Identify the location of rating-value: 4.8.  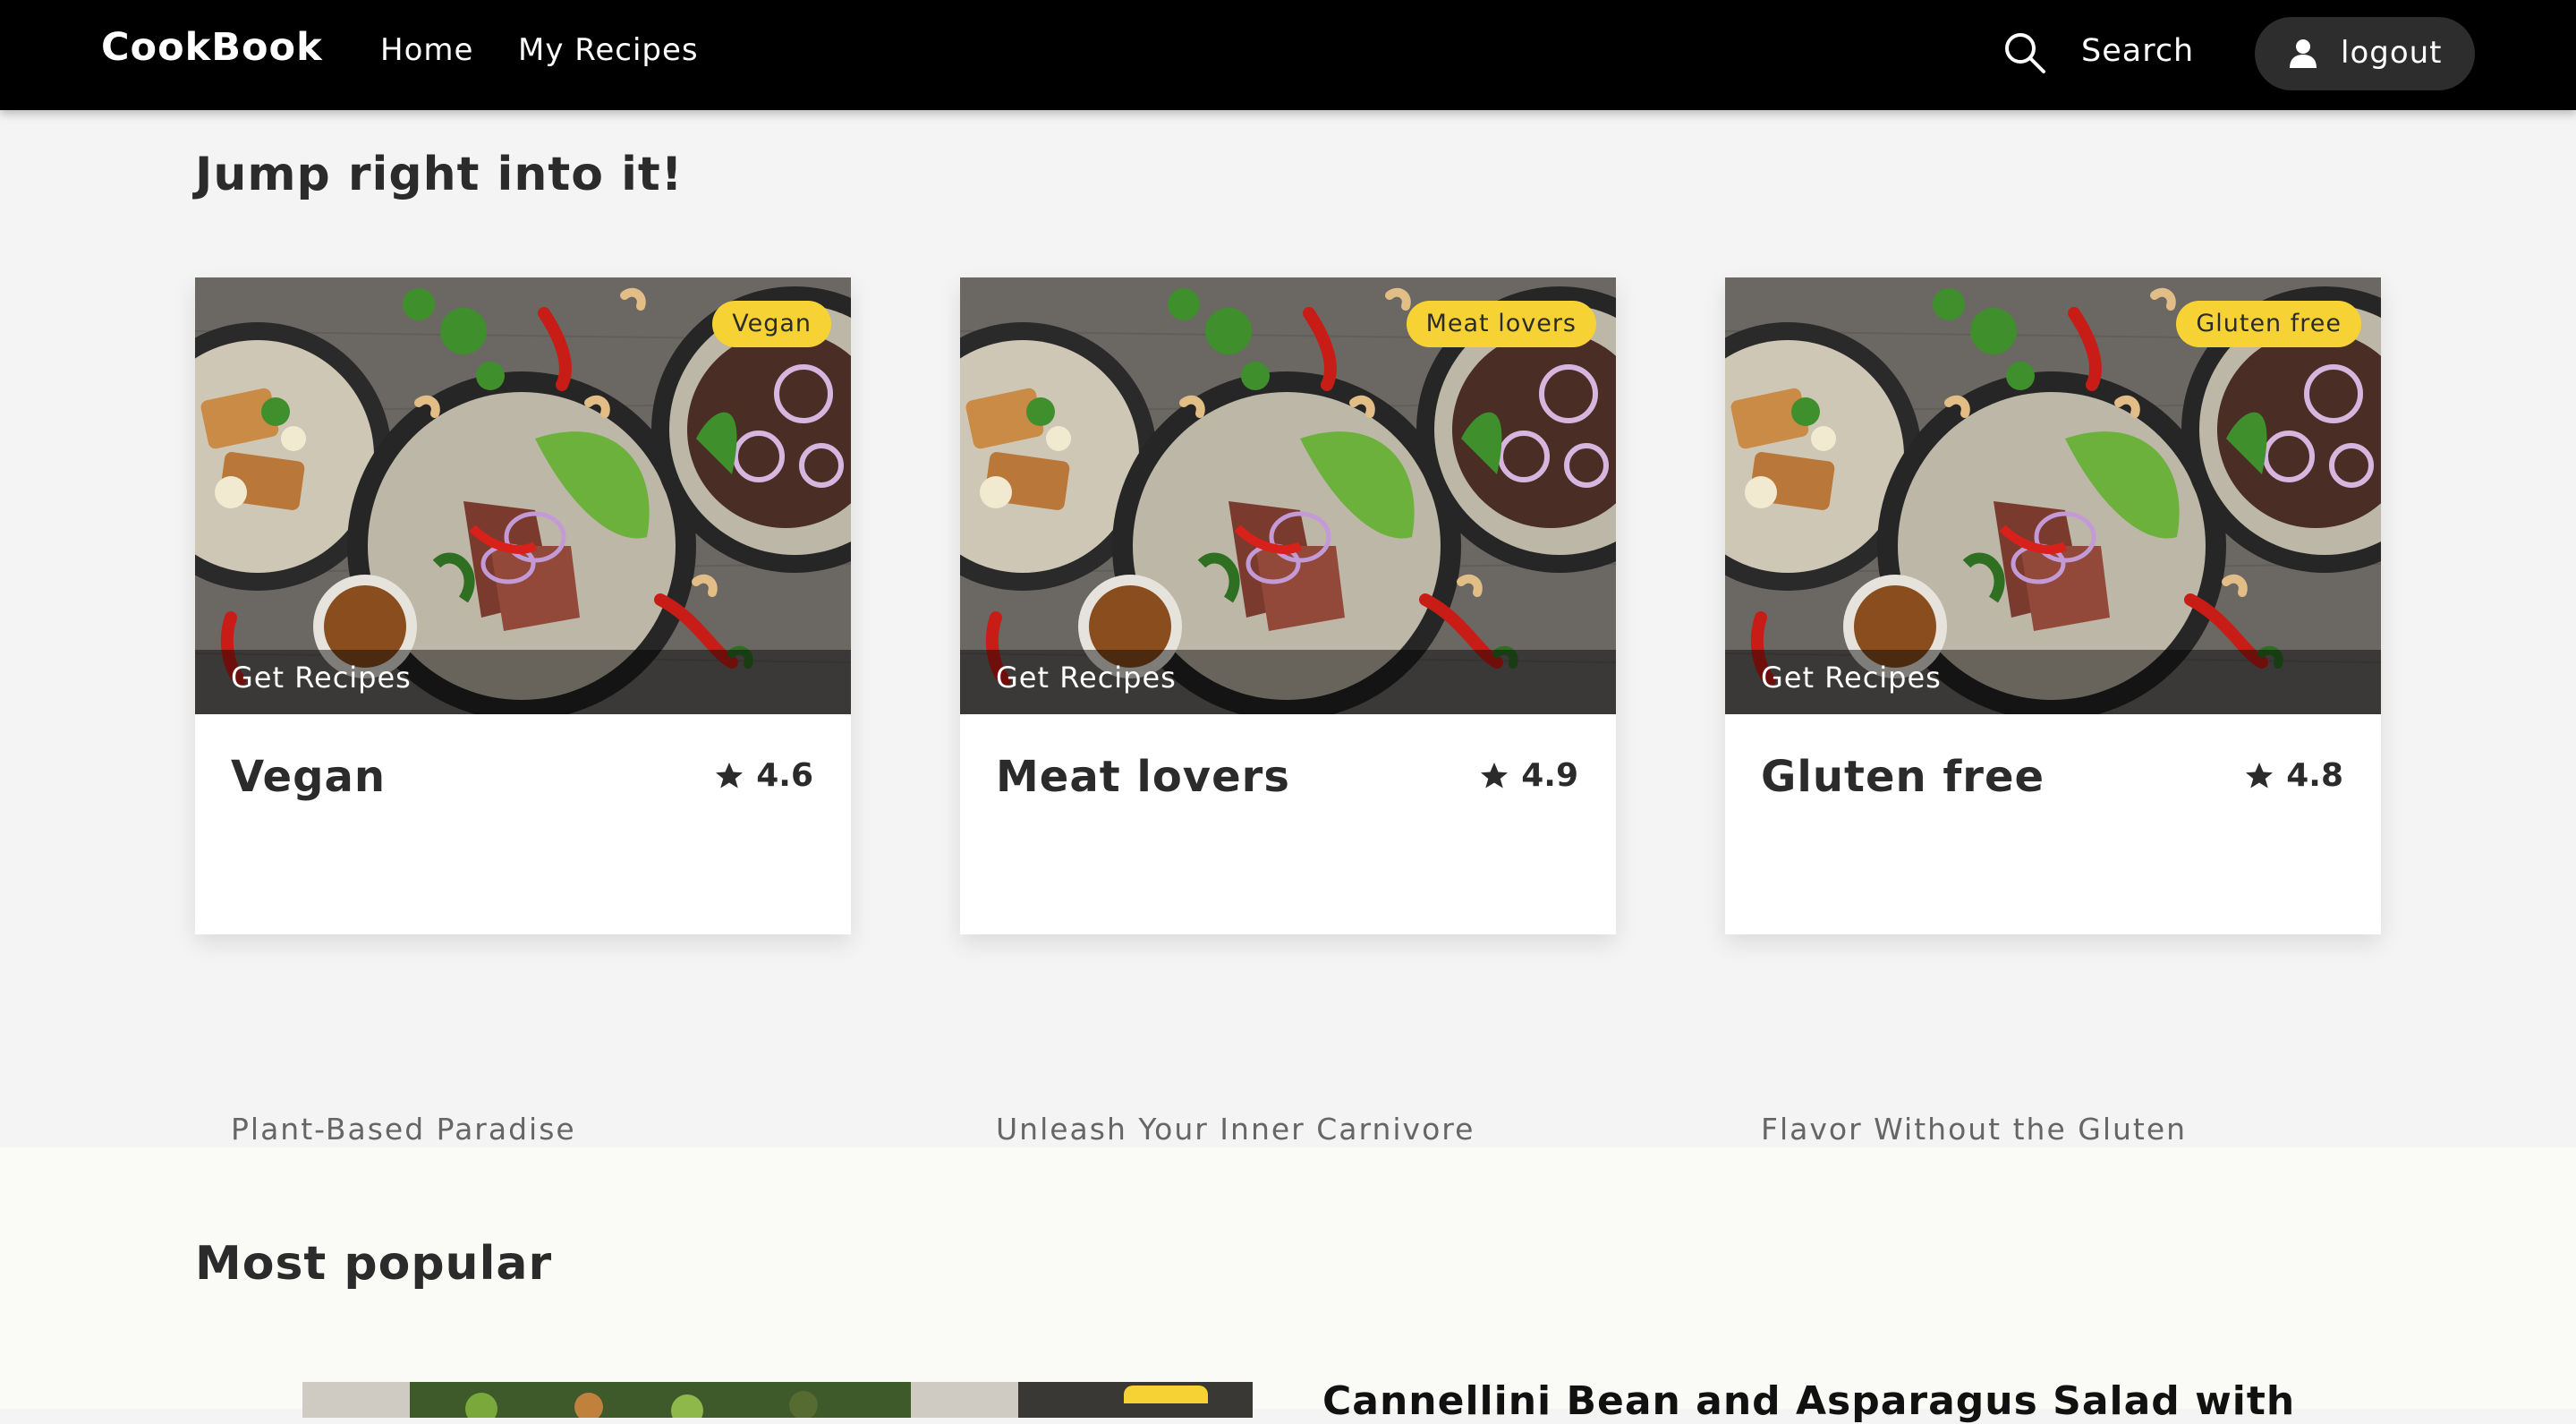
(2314, 775).